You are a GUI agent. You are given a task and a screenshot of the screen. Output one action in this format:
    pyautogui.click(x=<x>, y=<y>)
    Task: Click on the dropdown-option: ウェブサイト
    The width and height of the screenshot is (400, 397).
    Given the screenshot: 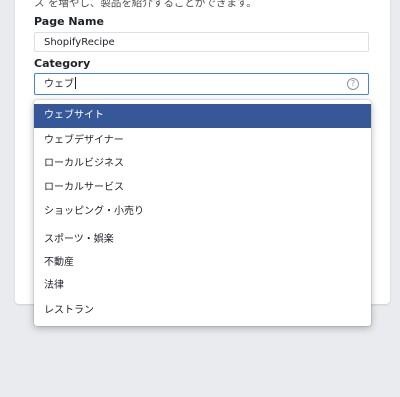 What is the action you would take?
    pyautogui.click(x=202, y=116)
    